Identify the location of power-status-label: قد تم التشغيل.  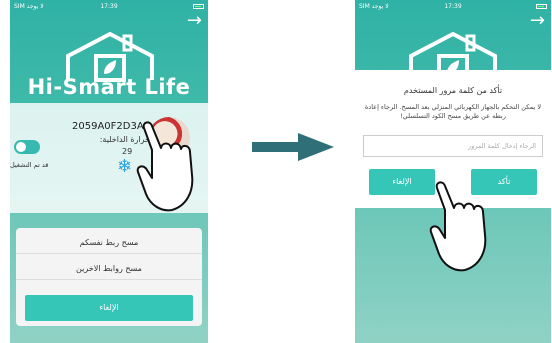
(29, 165).